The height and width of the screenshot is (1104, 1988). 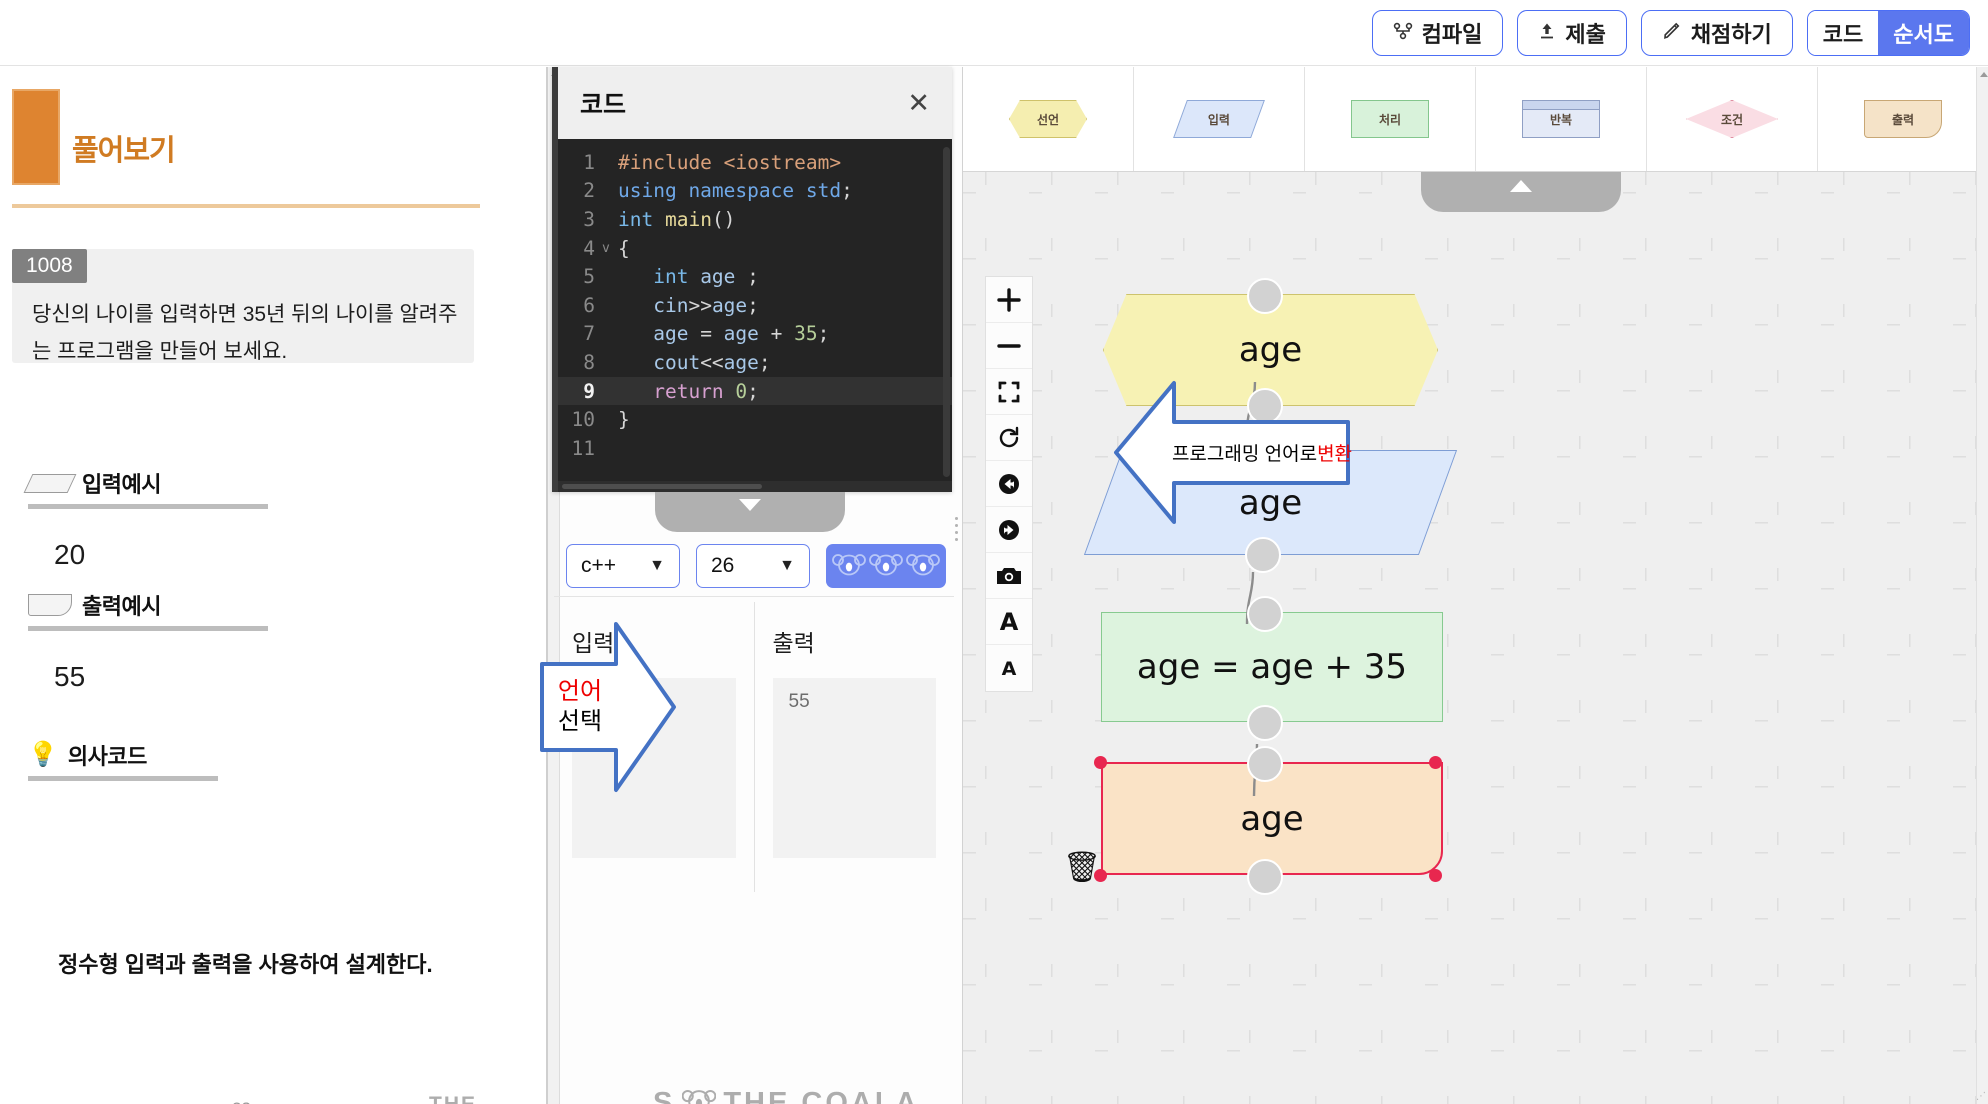 What do you see at coordinates (1009, 484) in the screenshot?
I see `undo-icon` at bounding box center [1009, 484].